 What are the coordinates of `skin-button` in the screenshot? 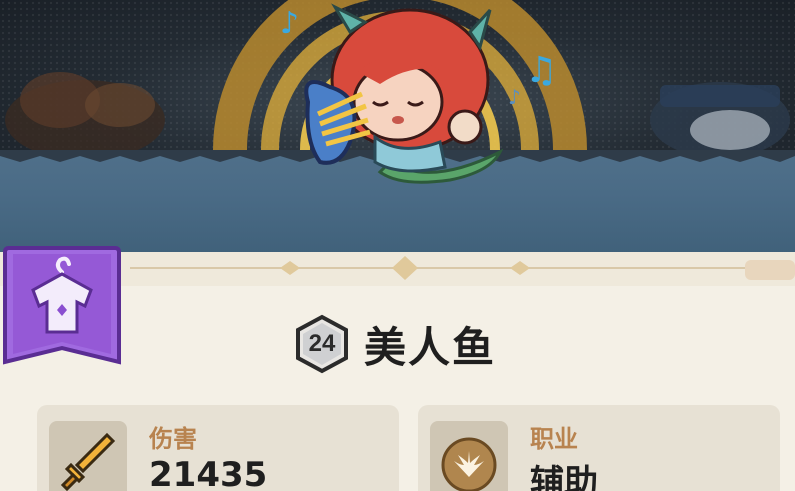 It's located at (62, 307).